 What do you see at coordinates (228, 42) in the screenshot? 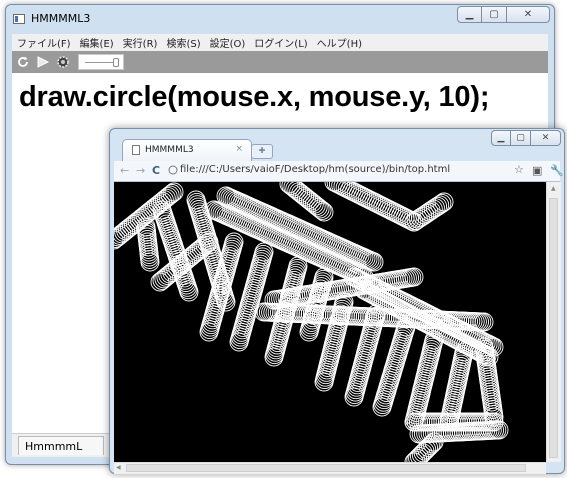
I see `menu-settings: 設定(O)` at bounding box center [228, 42].